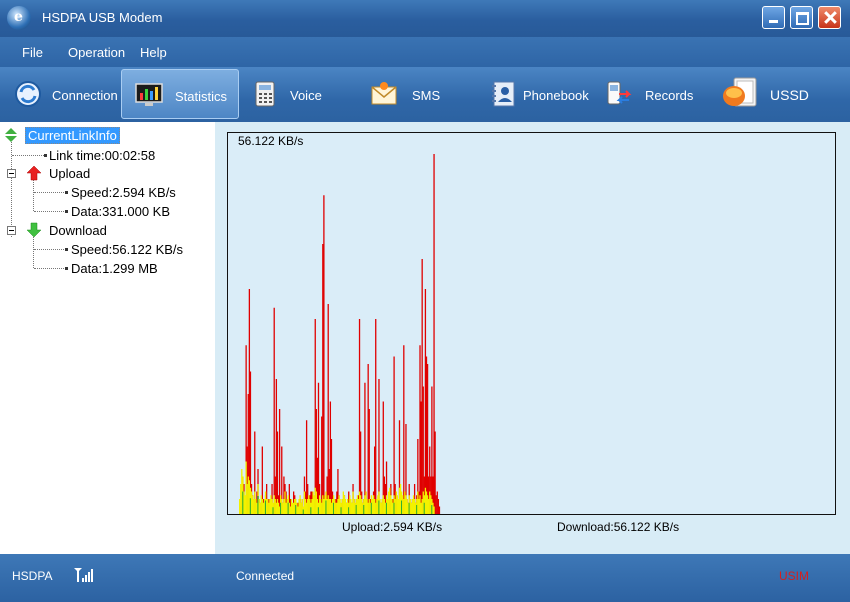 This screenshot has height=602, width=850. I want to click on phonebook-icon, so click(503, 94).